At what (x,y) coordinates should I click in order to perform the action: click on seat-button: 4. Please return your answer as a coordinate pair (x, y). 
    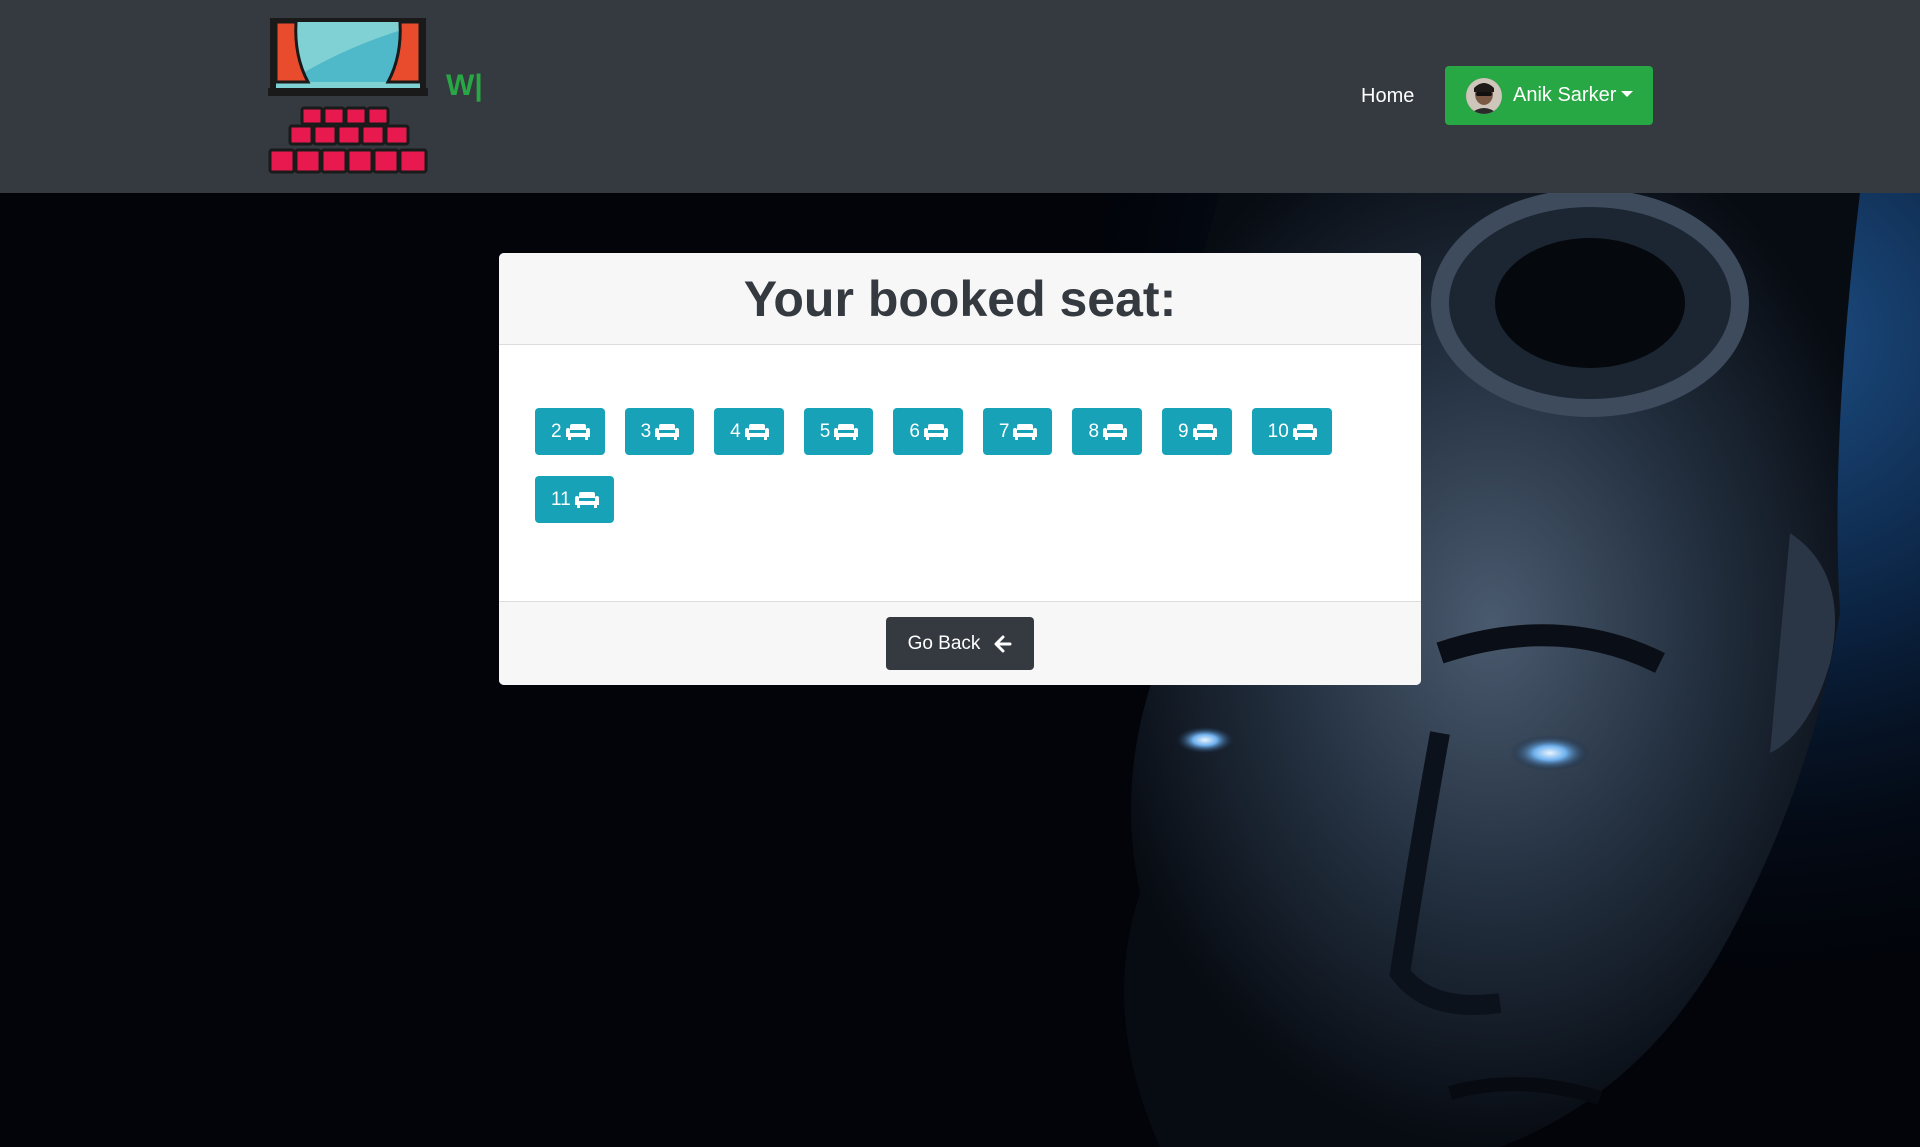
    Looking at the image, I should click on (749, 431).